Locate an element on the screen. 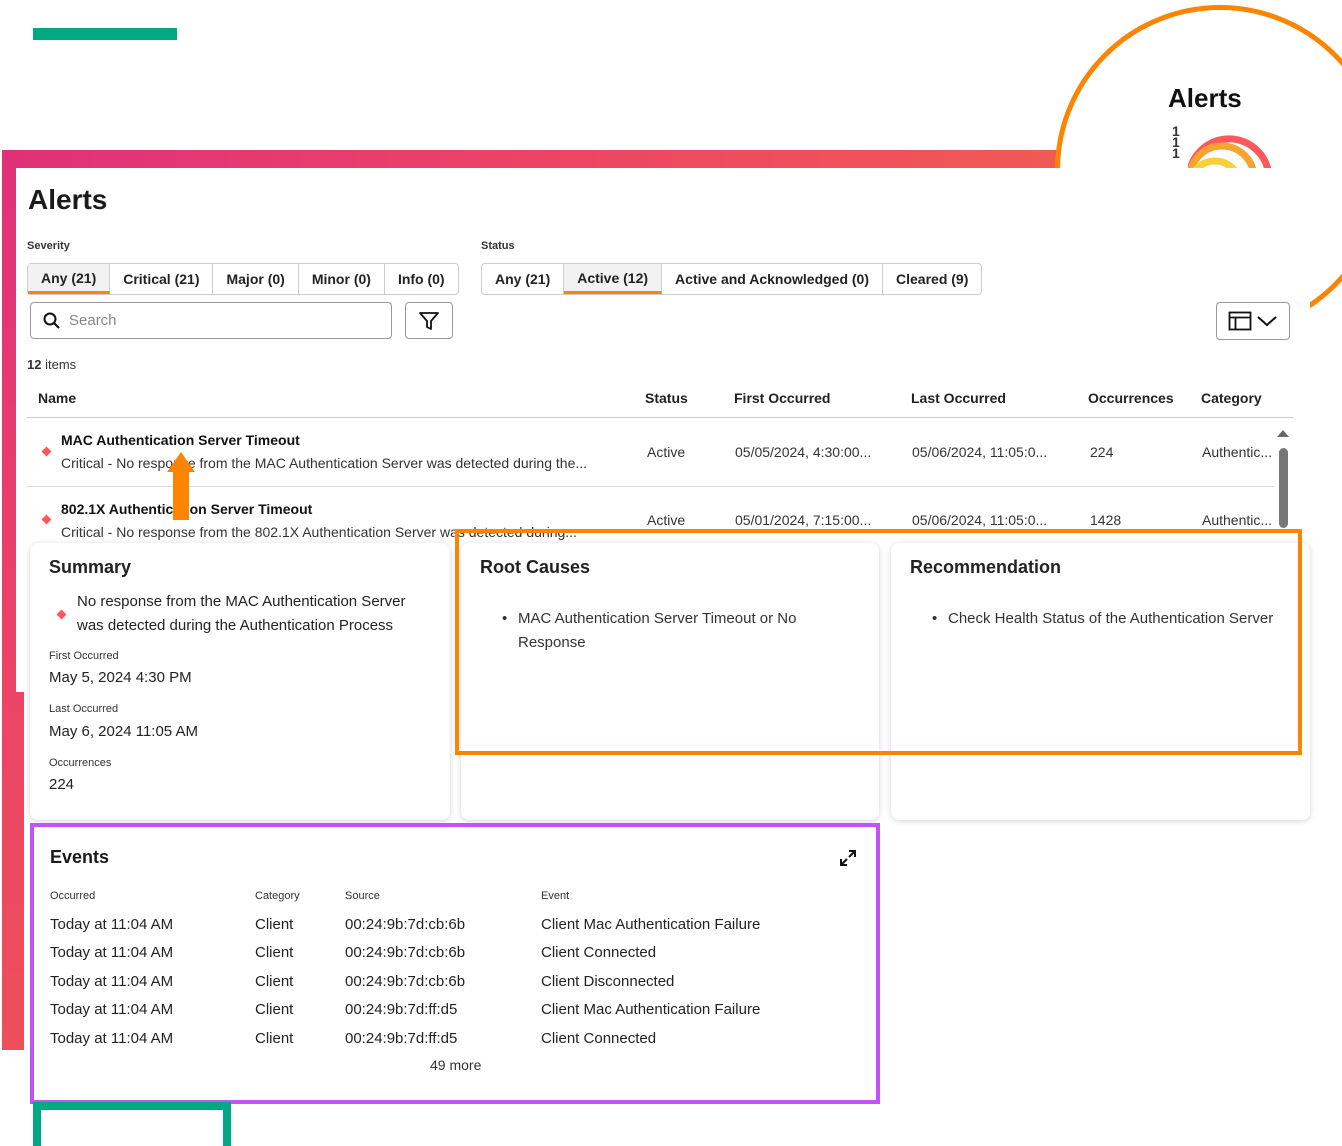  alert-occurrences: 224 is located at coordinates (1102, 452).